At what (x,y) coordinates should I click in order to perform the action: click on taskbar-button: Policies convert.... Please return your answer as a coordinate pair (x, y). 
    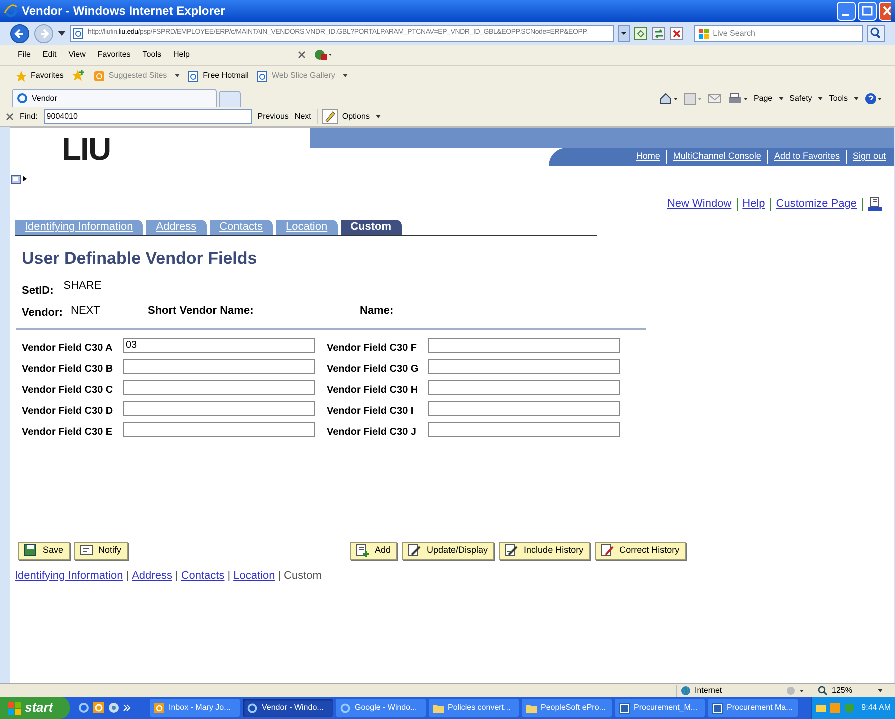
    Looking at the image, I should click on (474, 708).